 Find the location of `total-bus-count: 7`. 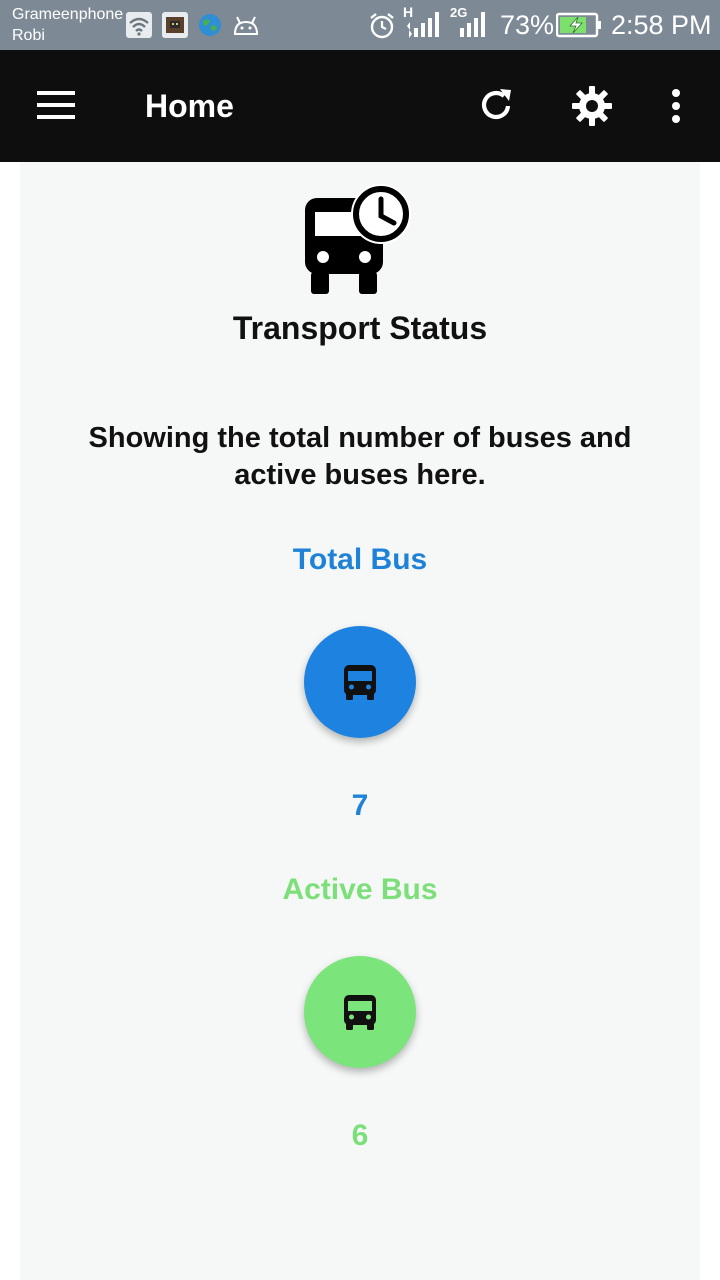

total-bus-count: 7 is located at coordinates (360, 805).